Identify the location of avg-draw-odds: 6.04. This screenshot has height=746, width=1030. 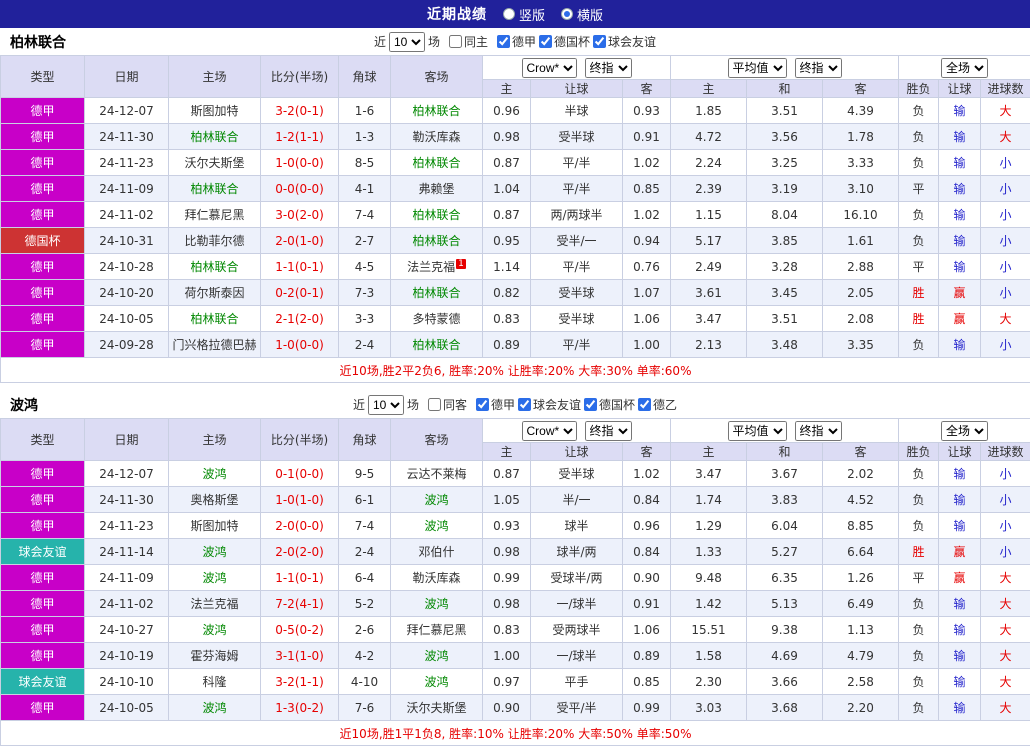
(785, 526).